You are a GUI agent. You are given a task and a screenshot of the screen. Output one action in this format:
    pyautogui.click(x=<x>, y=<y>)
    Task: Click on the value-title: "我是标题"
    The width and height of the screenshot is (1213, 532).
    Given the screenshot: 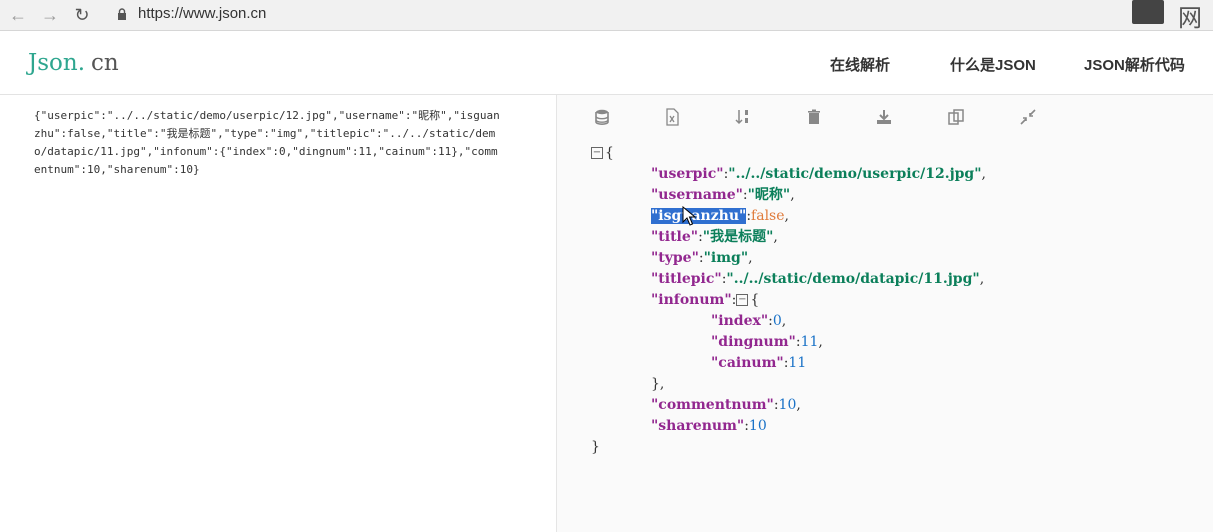 What is the action you would take?
    pyautogui.click(x=738, y=237)
    